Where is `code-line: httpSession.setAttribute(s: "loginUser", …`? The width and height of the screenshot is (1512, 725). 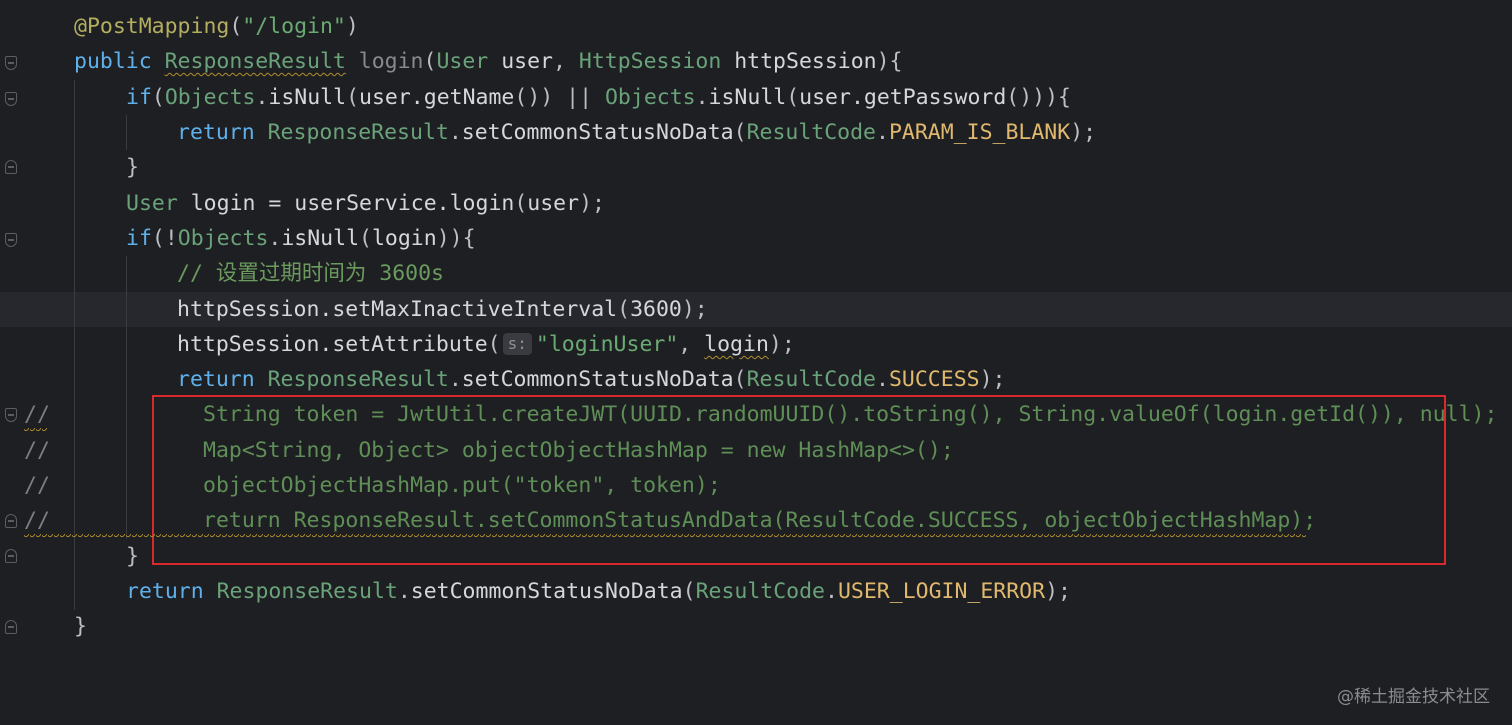 code-line: httpSession.setAttribute(s: "loginUser", … is located at coordinates (756, 344).